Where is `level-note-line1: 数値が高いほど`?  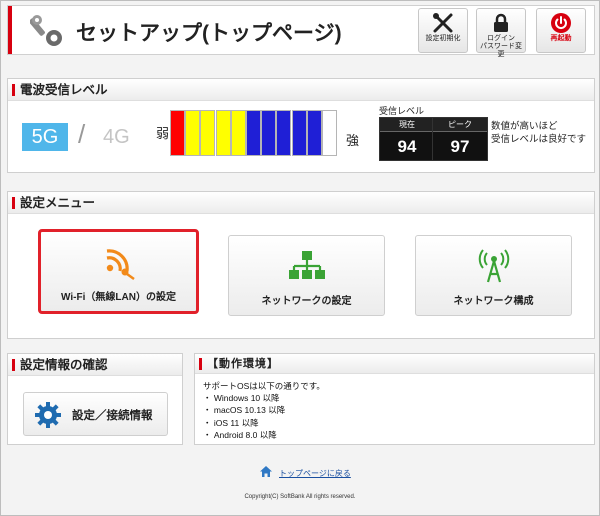
level-note-line1: 数値が高いほど is located at coordinates (524, 126).